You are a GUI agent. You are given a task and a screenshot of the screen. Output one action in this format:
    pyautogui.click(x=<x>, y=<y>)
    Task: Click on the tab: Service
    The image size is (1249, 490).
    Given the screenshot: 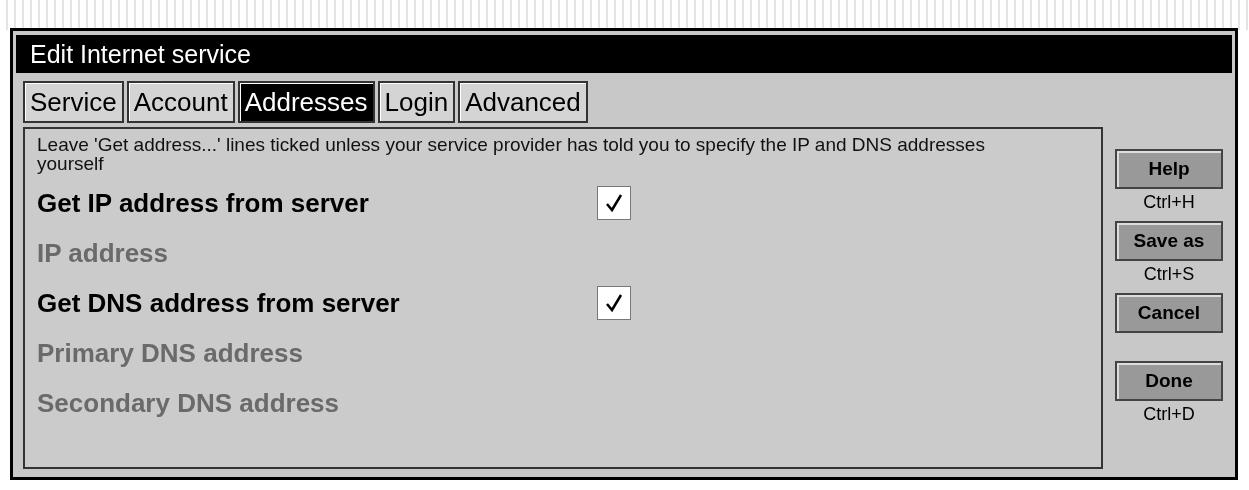 What is the action you would take?
    pyautogui.click(x=73, y=102)
    